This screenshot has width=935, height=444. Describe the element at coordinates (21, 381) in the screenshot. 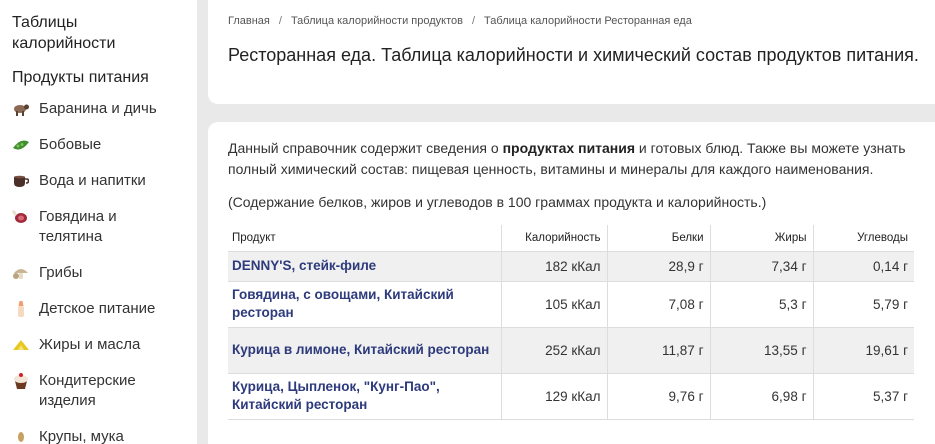

I see `cupcake-icon` at that location.